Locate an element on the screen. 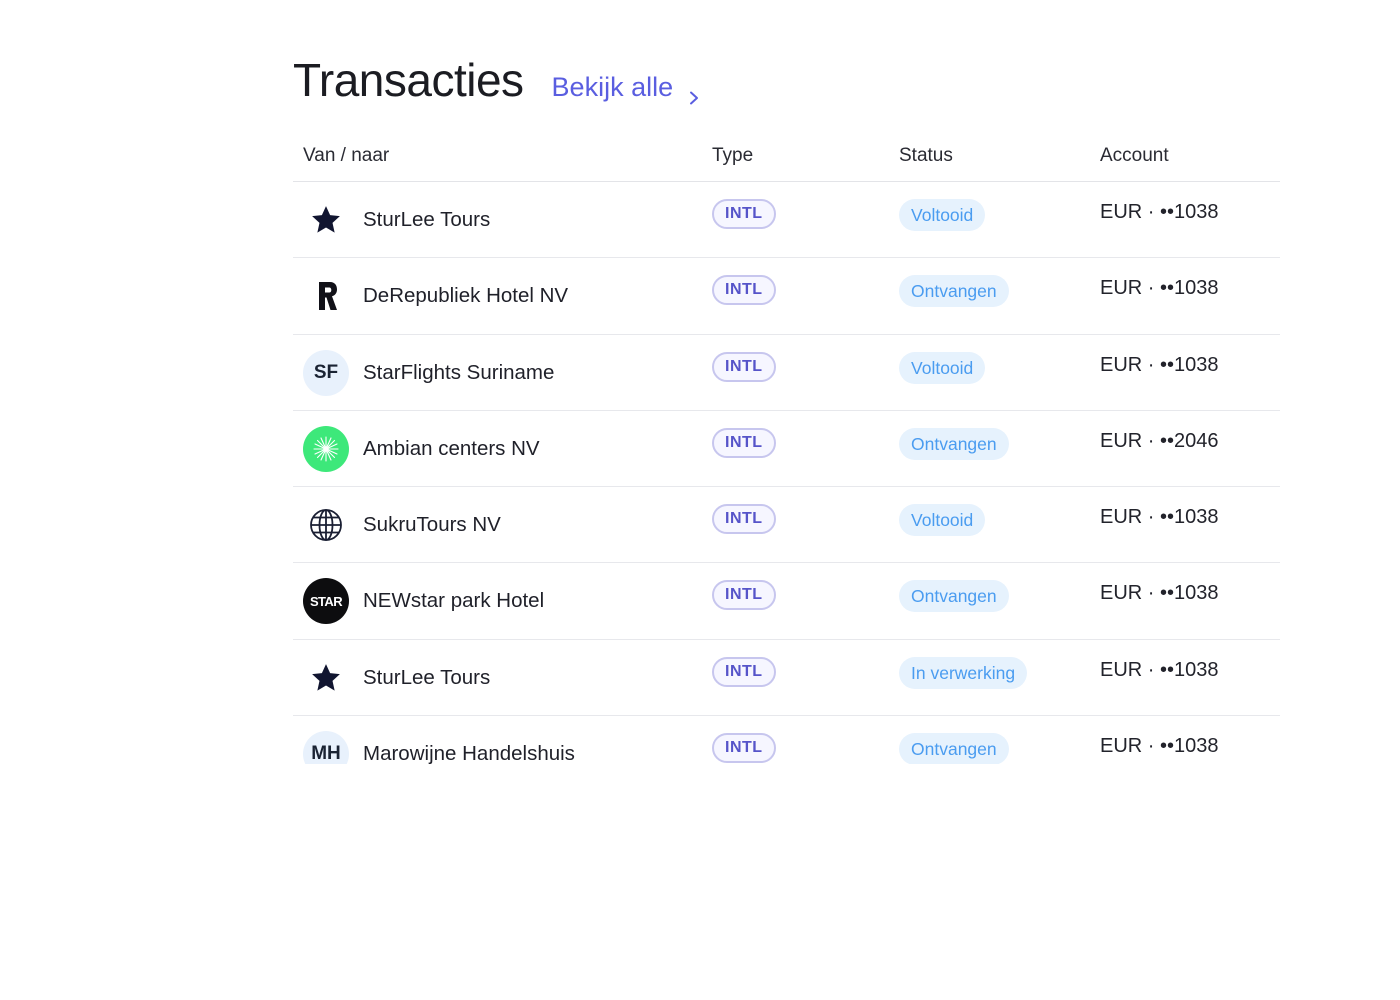 This screenshot has width=1400, height=1000. counterparty-cell: Ambian centers NV is located at coordinates (502, 449).